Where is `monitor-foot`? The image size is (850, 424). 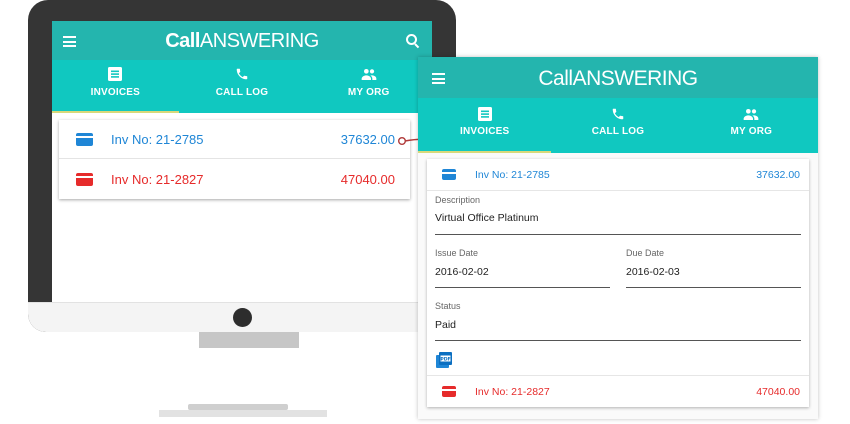
monitor-foot is located at coordinates (243, 413).